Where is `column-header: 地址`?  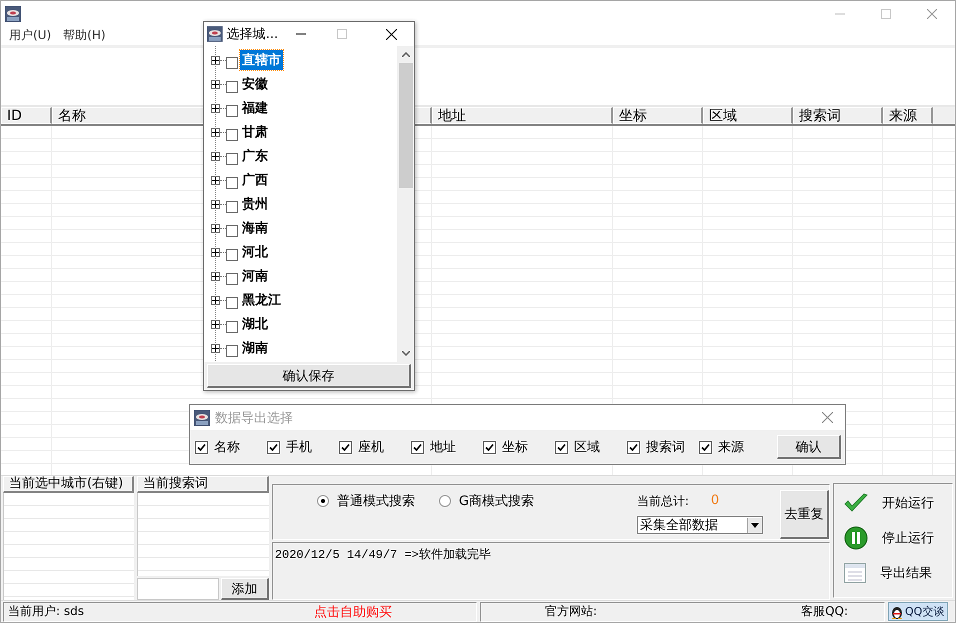
column-header: 地址 is located at coordinates (522, 115).